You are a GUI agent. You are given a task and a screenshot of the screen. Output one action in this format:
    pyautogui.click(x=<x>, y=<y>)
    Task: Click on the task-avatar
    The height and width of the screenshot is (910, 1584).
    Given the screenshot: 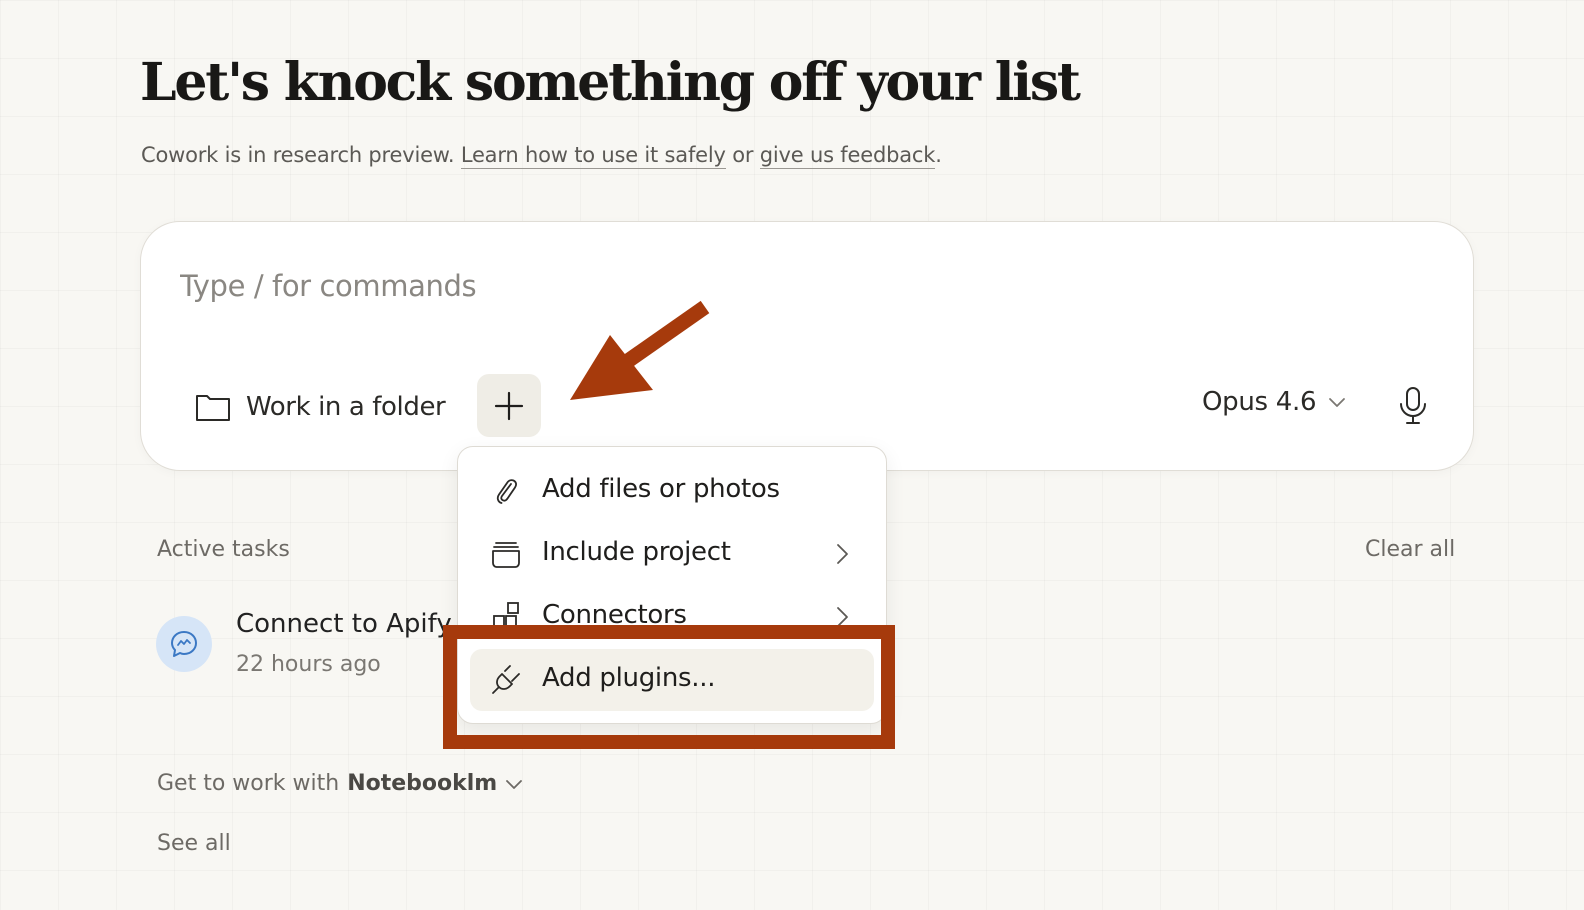 What is the action you would take?
    pyautogui.click(x=184, y=644)
    